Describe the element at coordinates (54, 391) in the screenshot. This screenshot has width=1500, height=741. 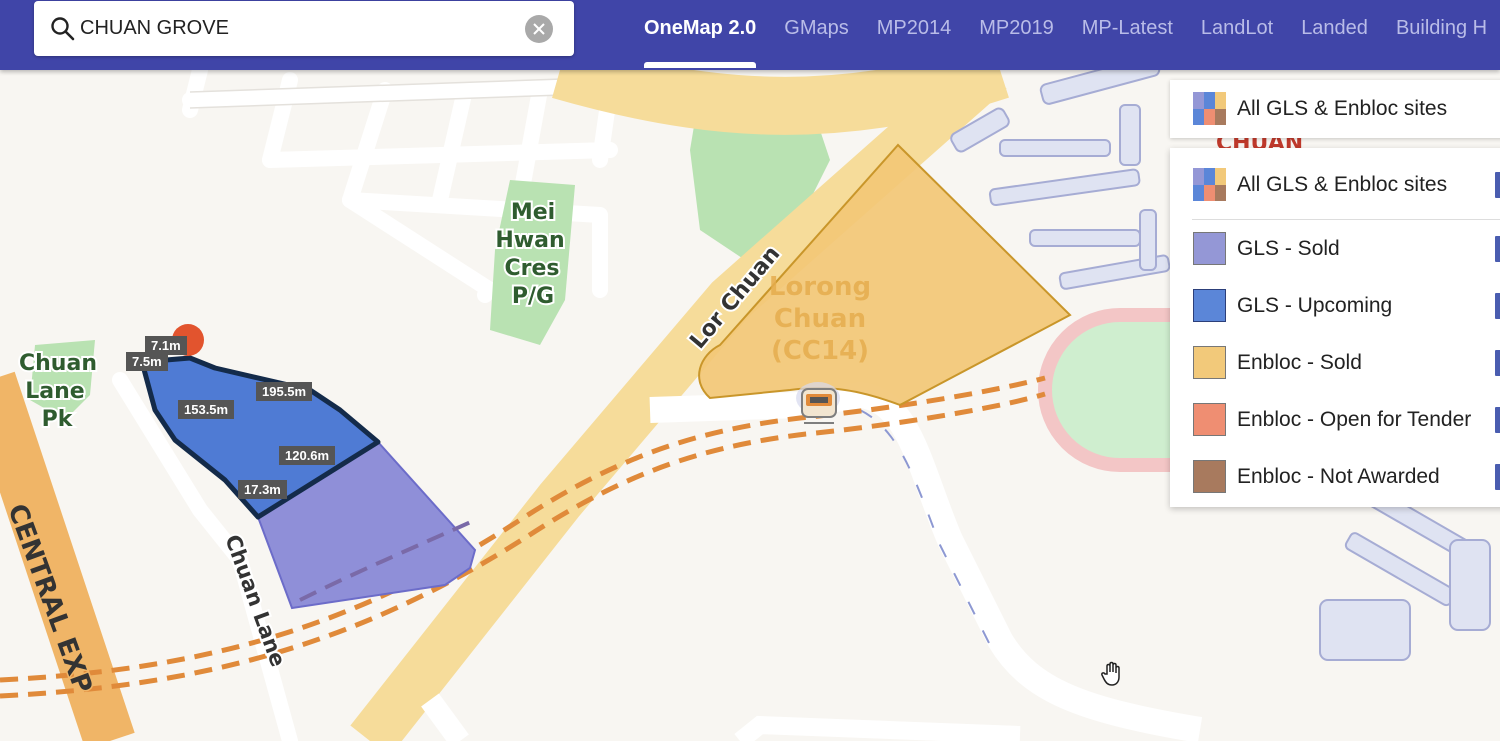
I see `svg-text: Lane` at that location.